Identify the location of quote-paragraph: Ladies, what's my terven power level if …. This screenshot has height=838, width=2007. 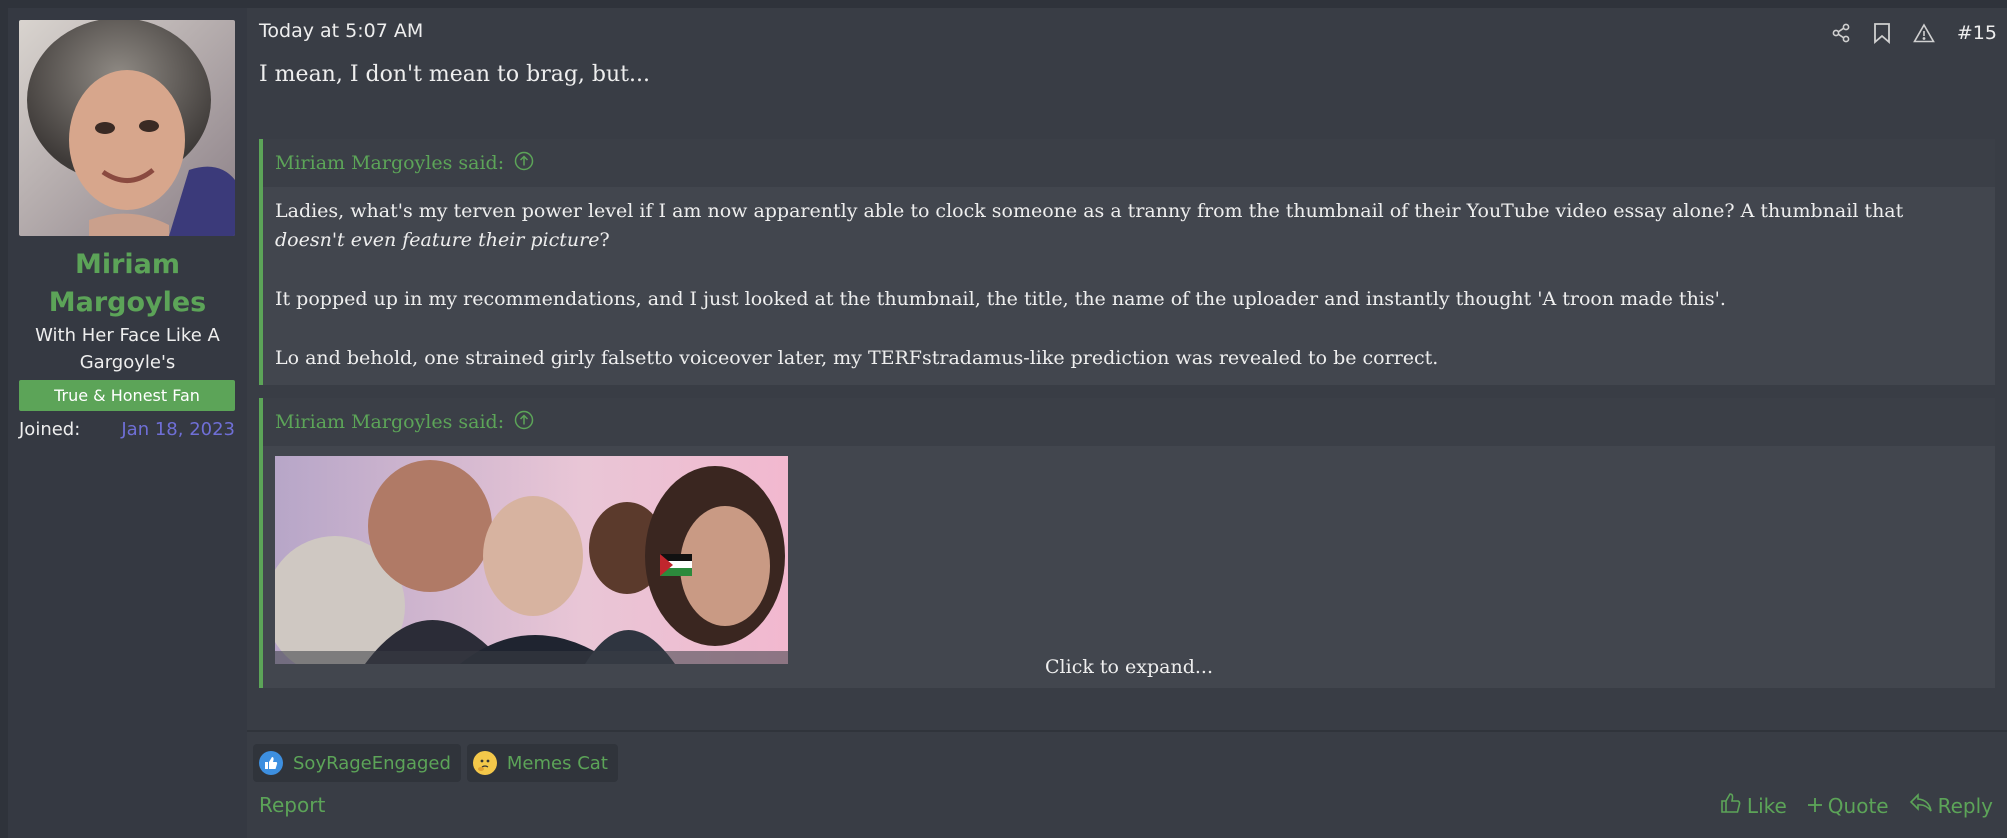
(1126, 226).